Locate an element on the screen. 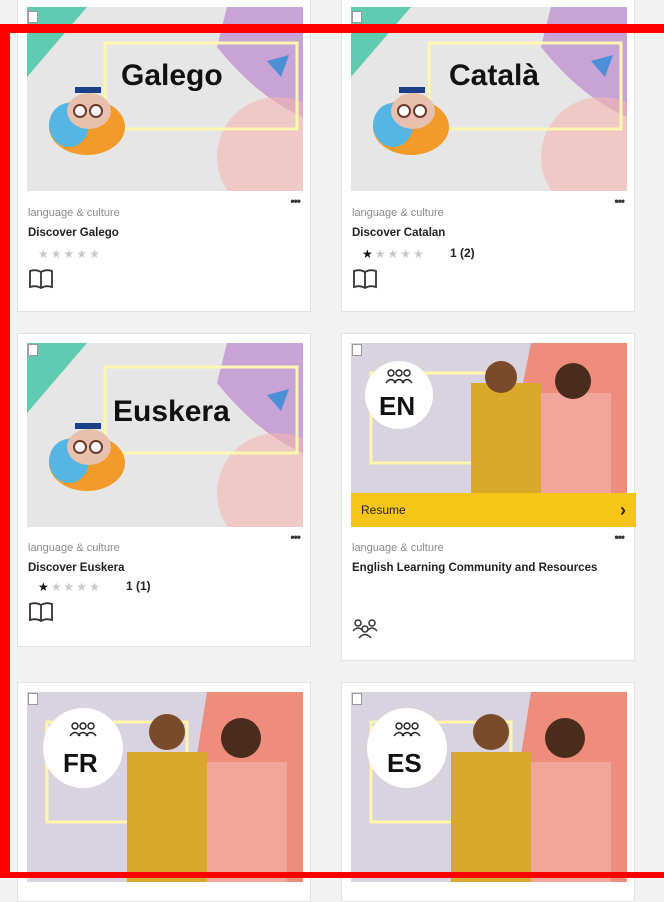  community-card-spanish: ES is located at coordinates (488, 792).